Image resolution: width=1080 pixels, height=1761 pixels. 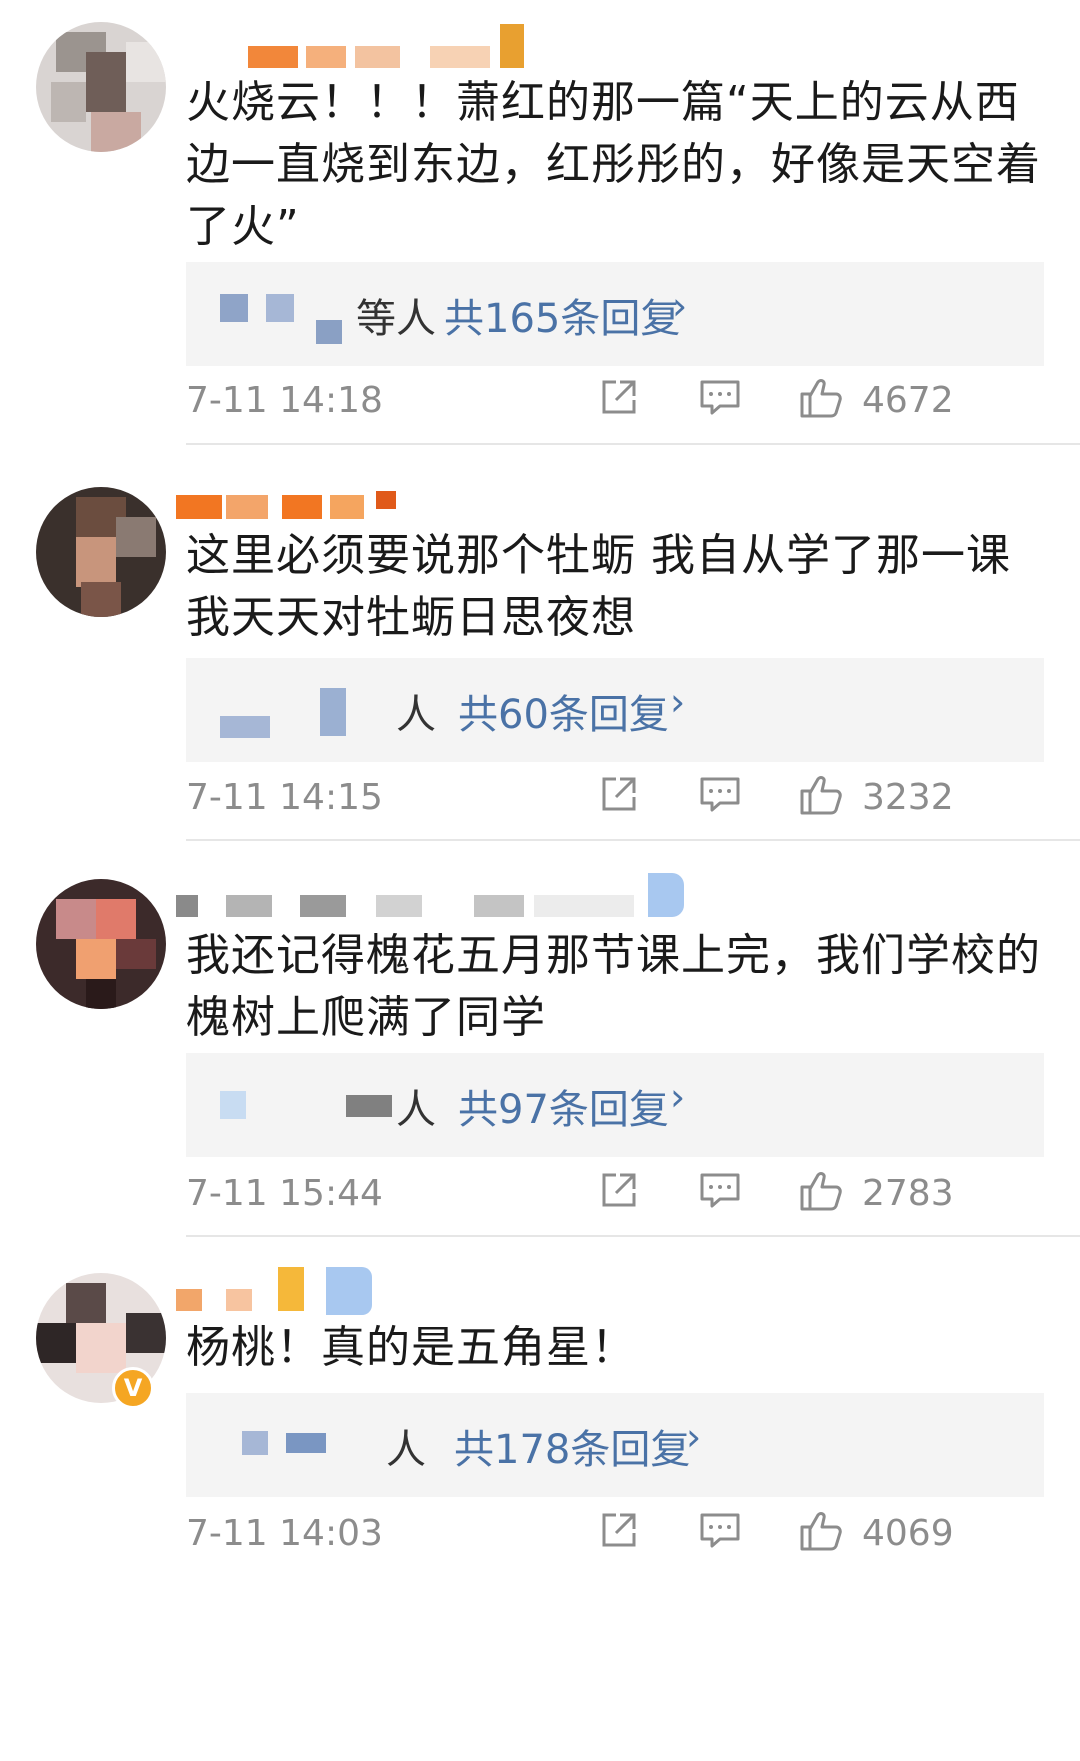 What do you see at coordinates (284, 400) in the screenshot?
I see `timestamp: 7-11 14:18` at bounding box center [284, 400].